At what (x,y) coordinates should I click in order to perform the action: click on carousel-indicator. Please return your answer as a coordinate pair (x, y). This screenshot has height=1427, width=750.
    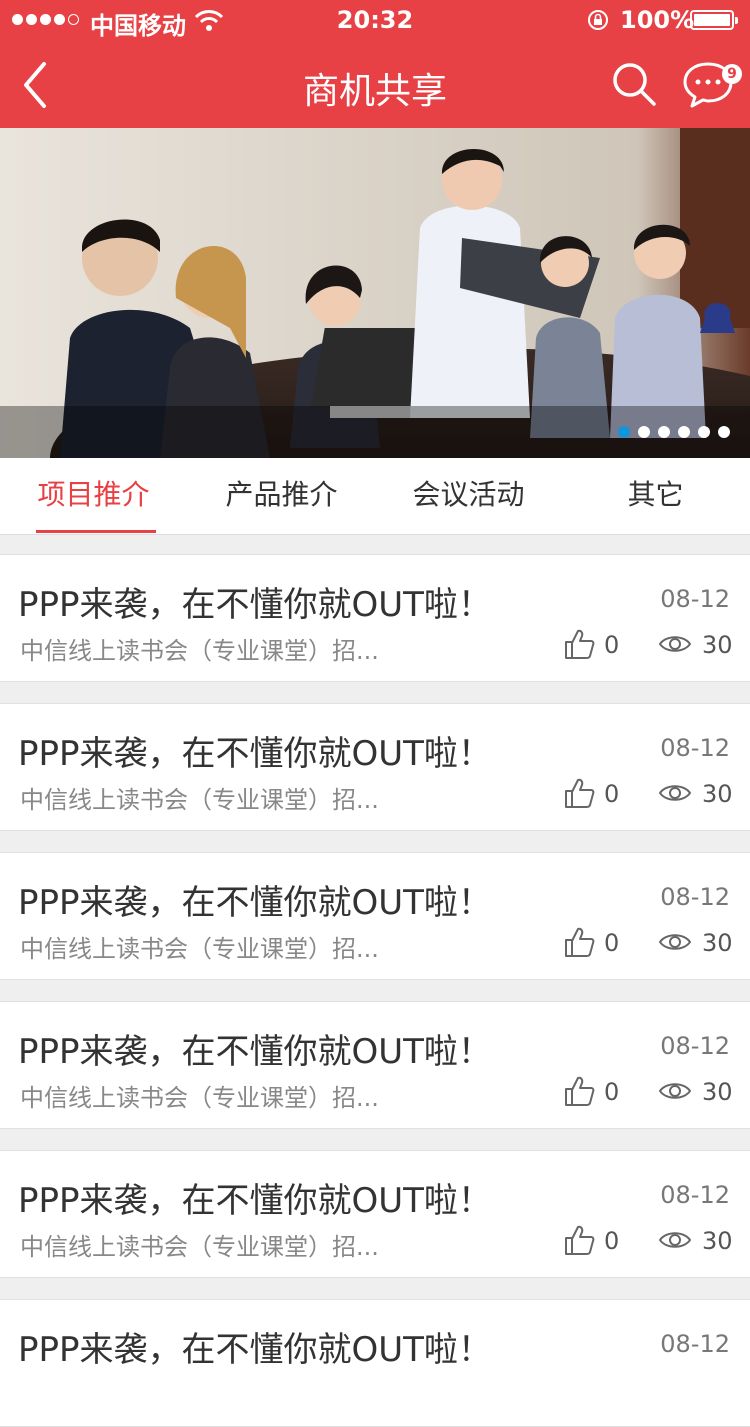
    Looking at the image, I should click on (674, 432).